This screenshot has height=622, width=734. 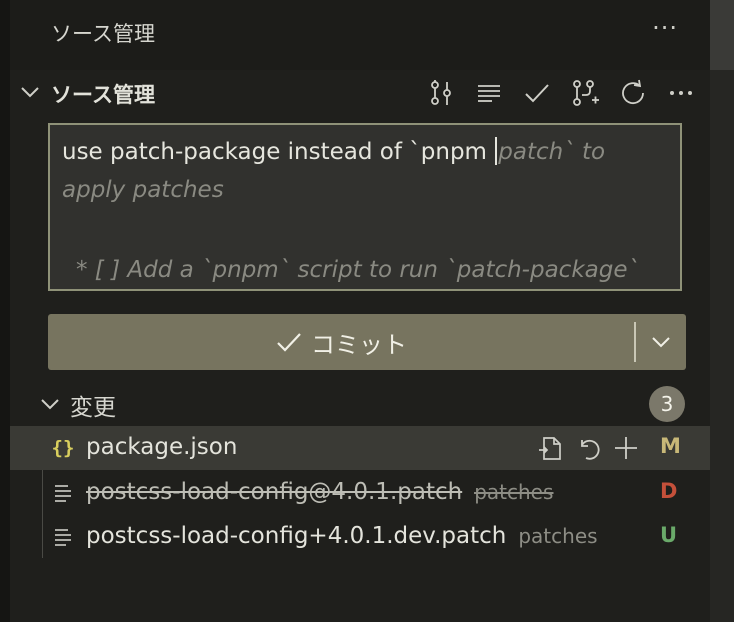 What do you see at coordinates (722, 311) in the screenshot?
I see `scrollbar` at bounding box center [722, 311].